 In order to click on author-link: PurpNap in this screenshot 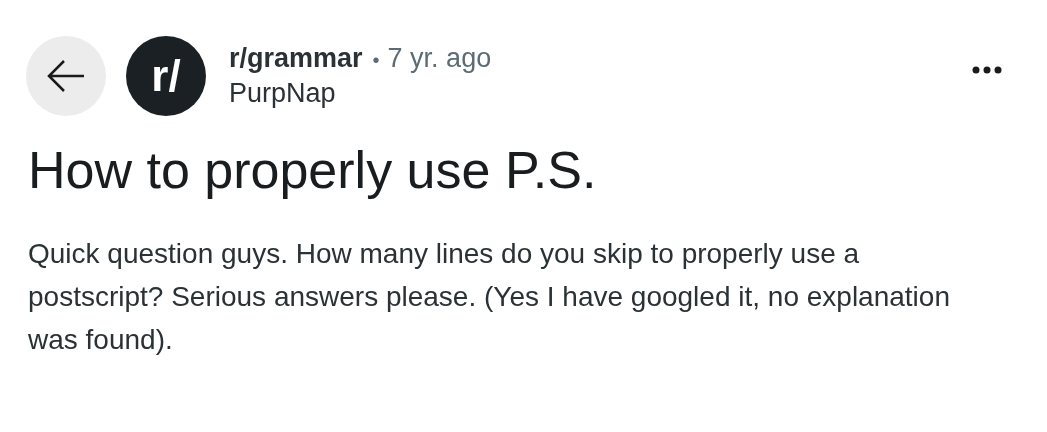, I will do `click(360, 93)`.